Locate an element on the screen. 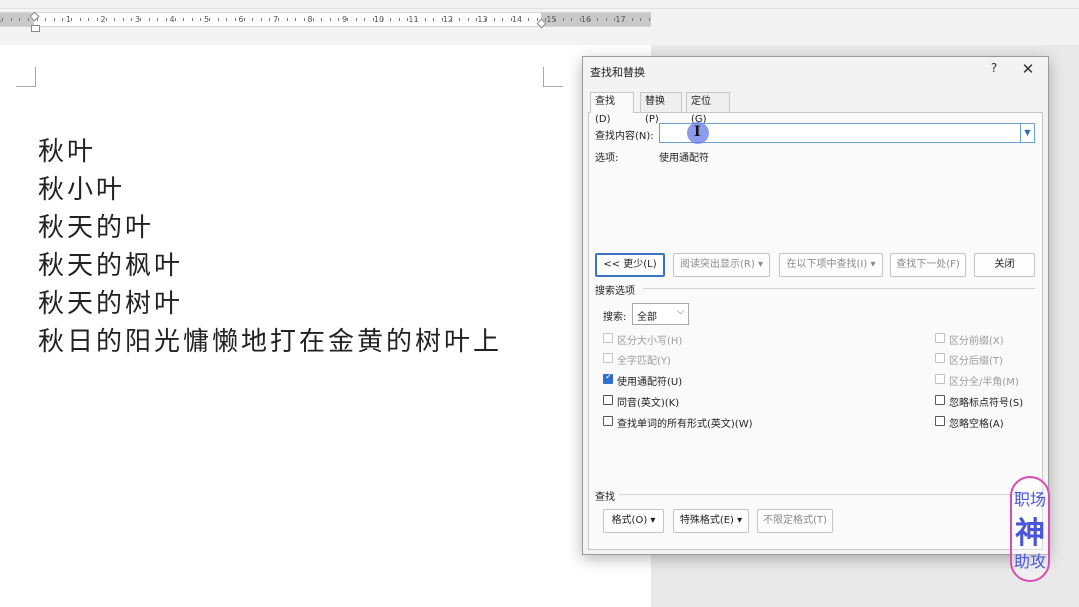 This screenshot has width=1079, height=607. doc-line: 秋小叶 is located at coordinates (270, 190).